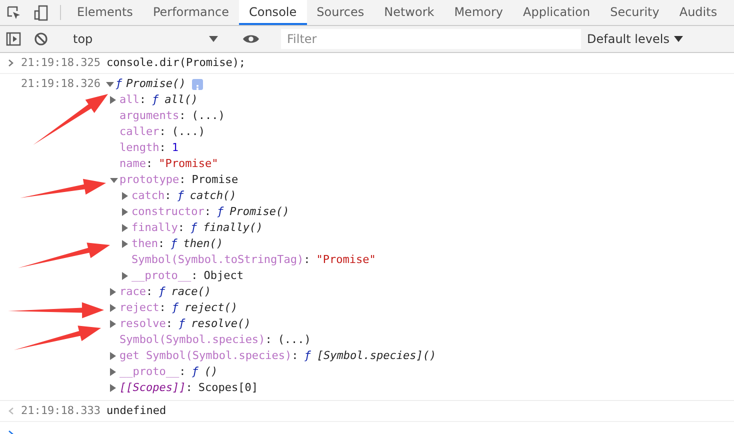  Describe the element at coordinates (149, 180) in the screenshot. I see `property-key: prototype` at that location.